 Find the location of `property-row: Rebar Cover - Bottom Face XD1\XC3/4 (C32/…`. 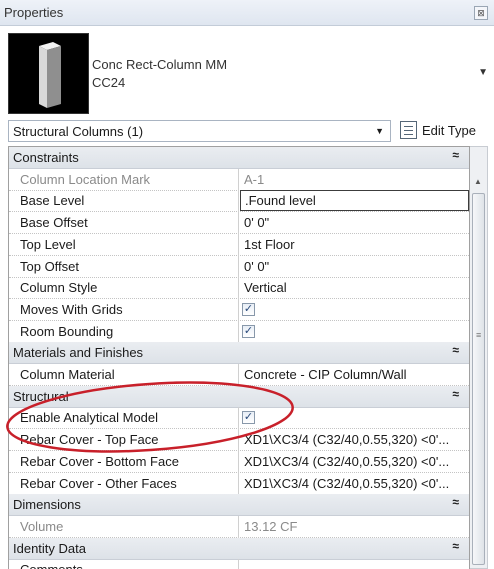

property-row: Rebar Cover - Bottom Face XD1\XC3/4 (C32/… is located at coordinates (239, 461).